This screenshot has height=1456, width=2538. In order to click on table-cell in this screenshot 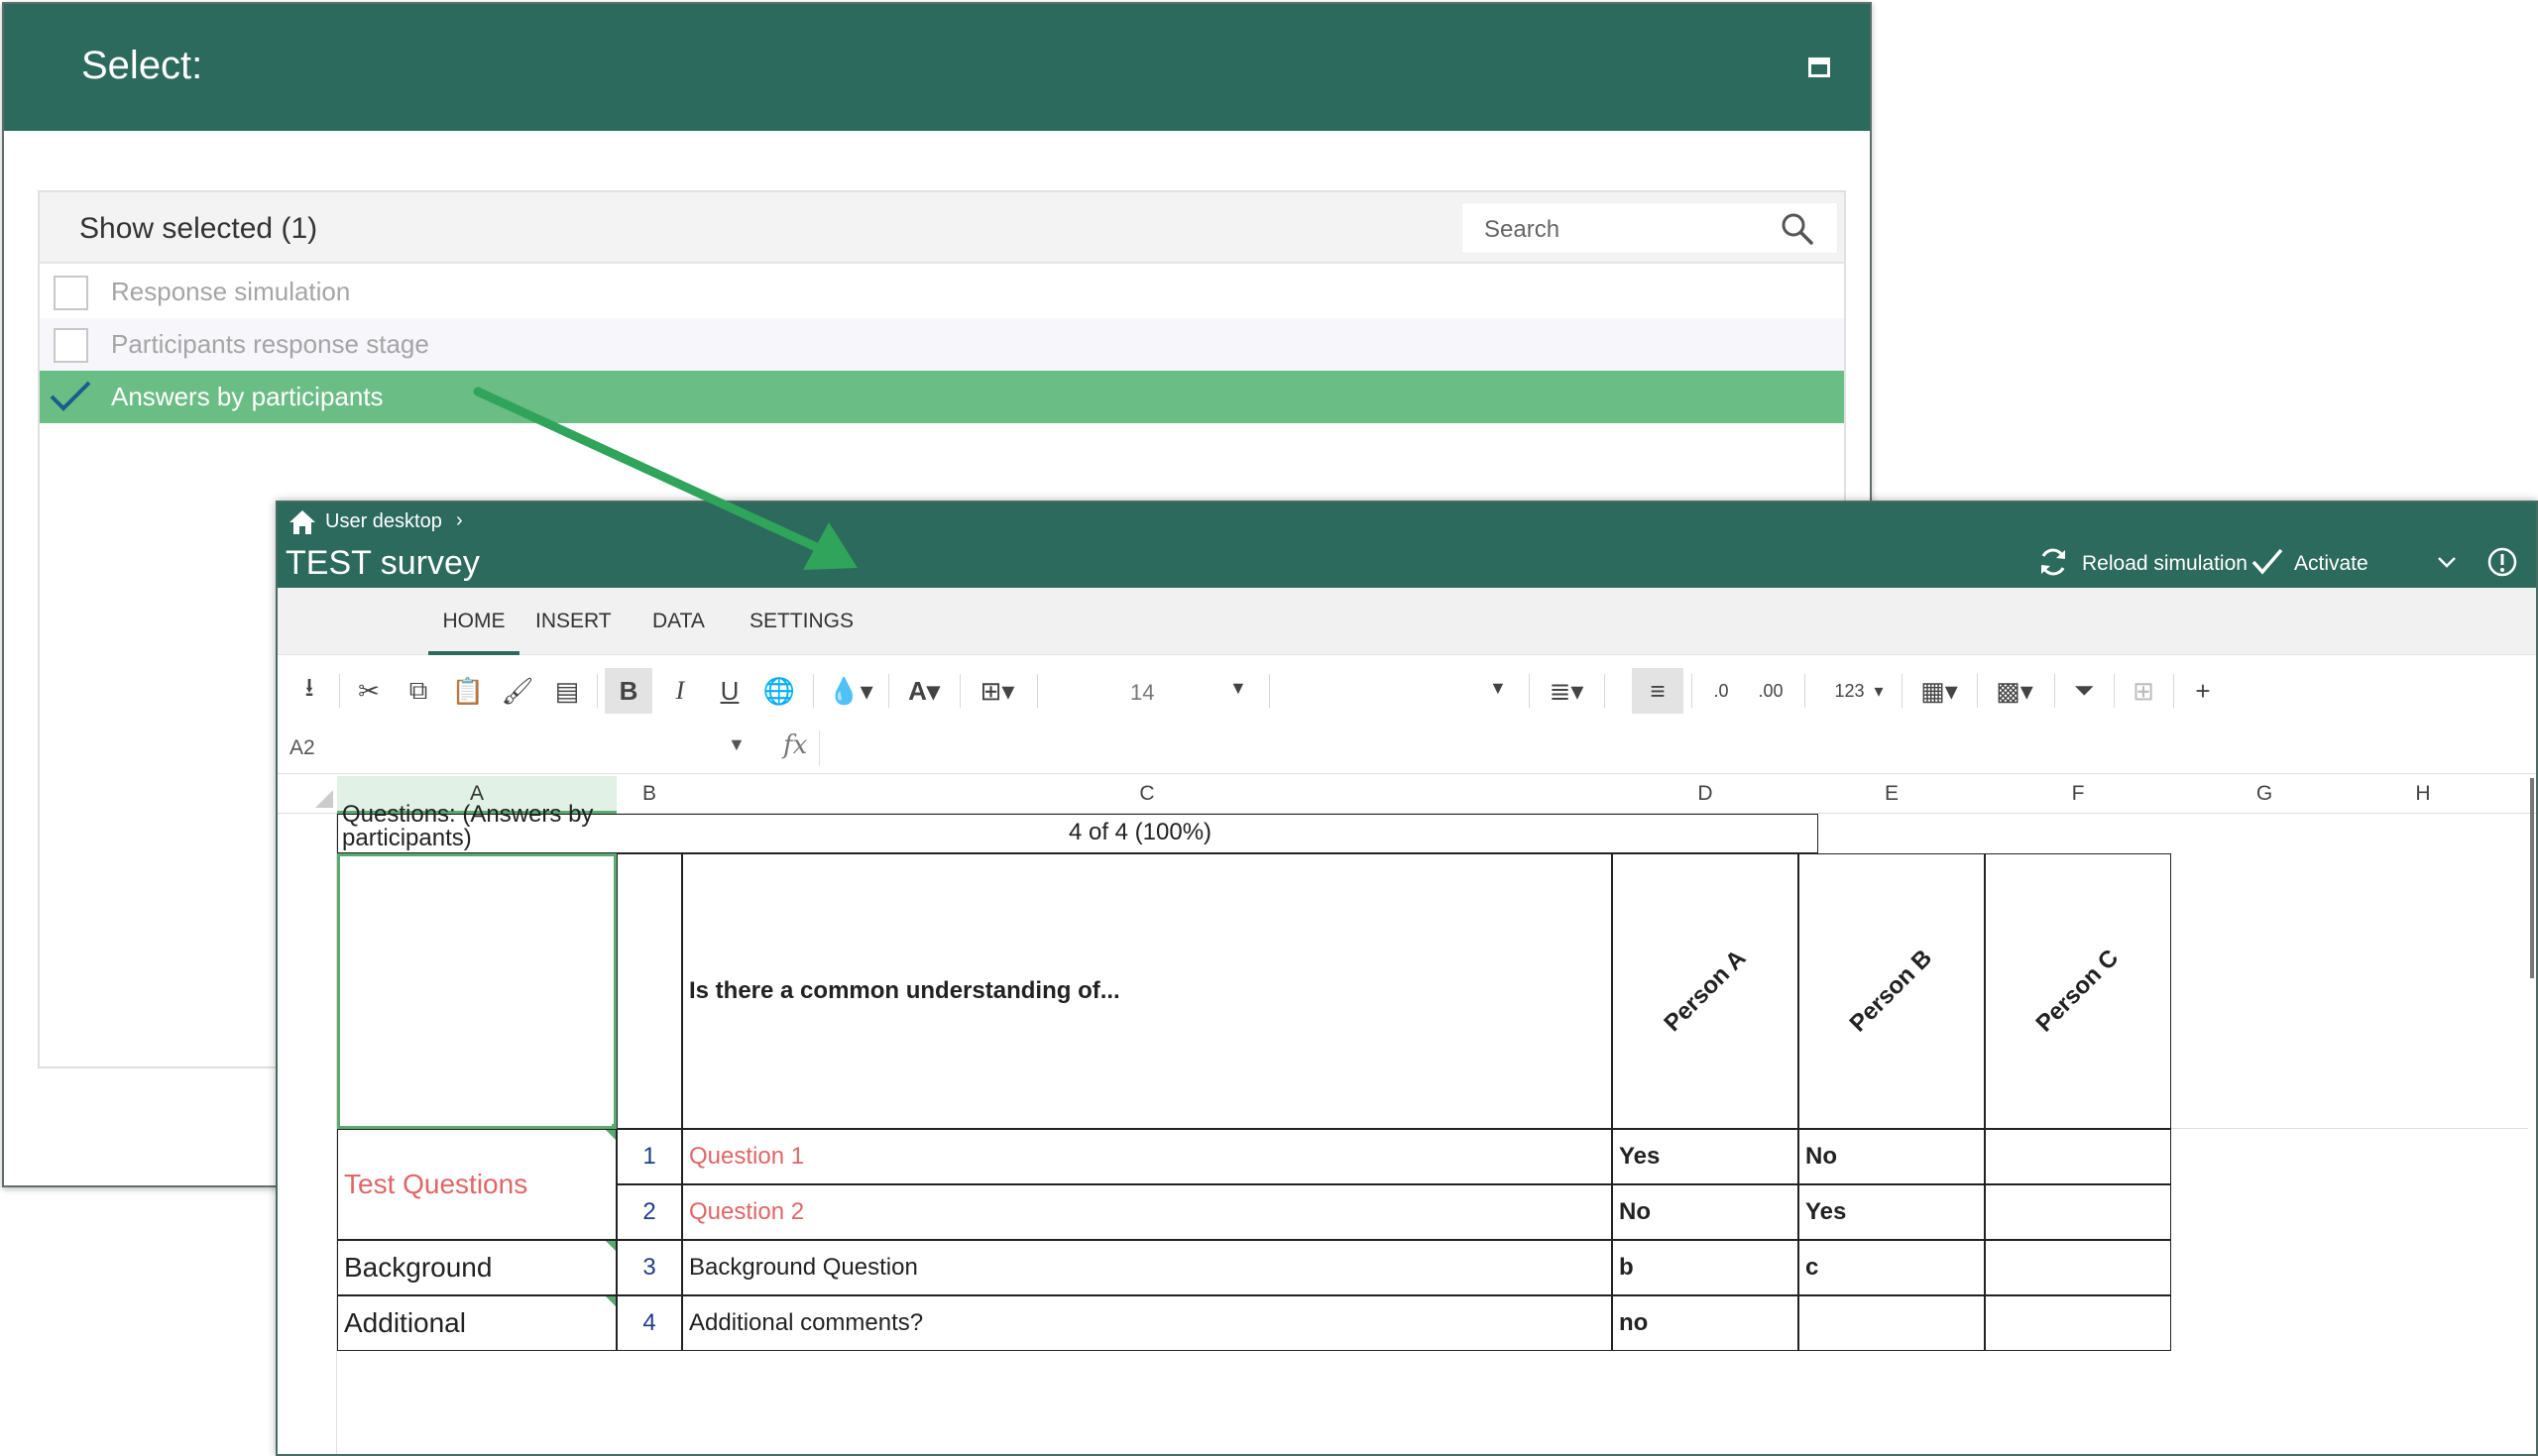, I will do `click(649, 991)`.